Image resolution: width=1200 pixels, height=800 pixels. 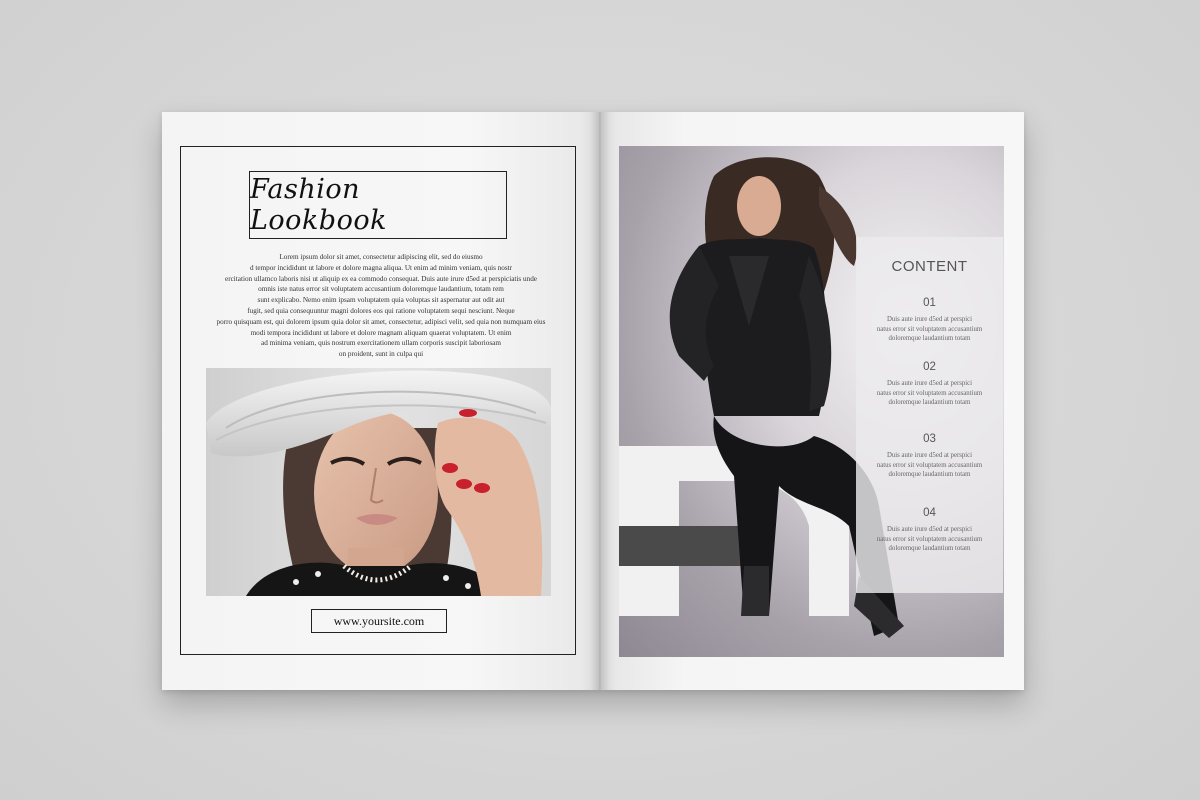 I want to click on woman-in-hat-photo, so click(x=378, y=482).